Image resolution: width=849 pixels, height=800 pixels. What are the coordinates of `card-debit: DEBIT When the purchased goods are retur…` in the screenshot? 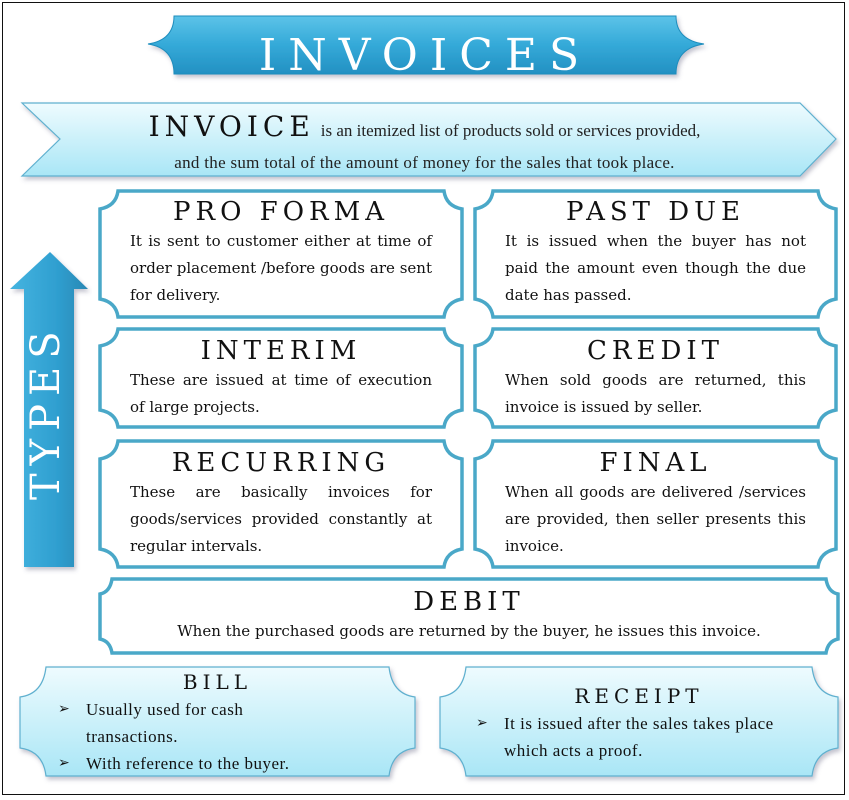 It's located at (469, 615).